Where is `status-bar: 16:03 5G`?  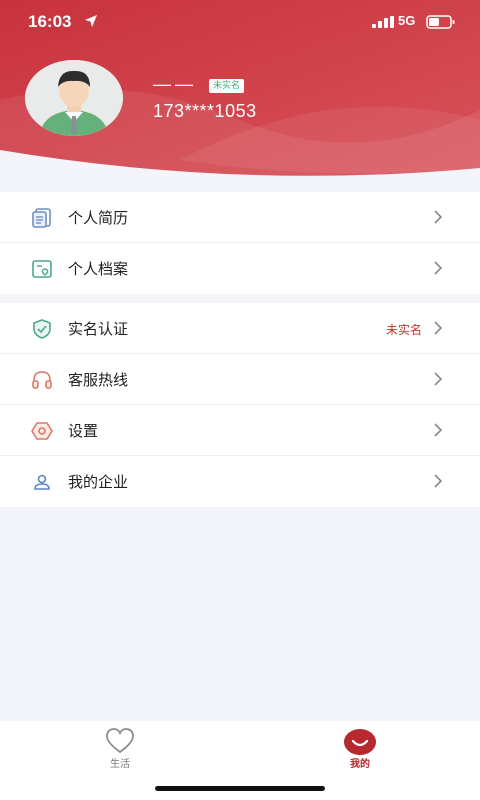
status-bar: 16:03 5G is located at coordinates (240, 23).